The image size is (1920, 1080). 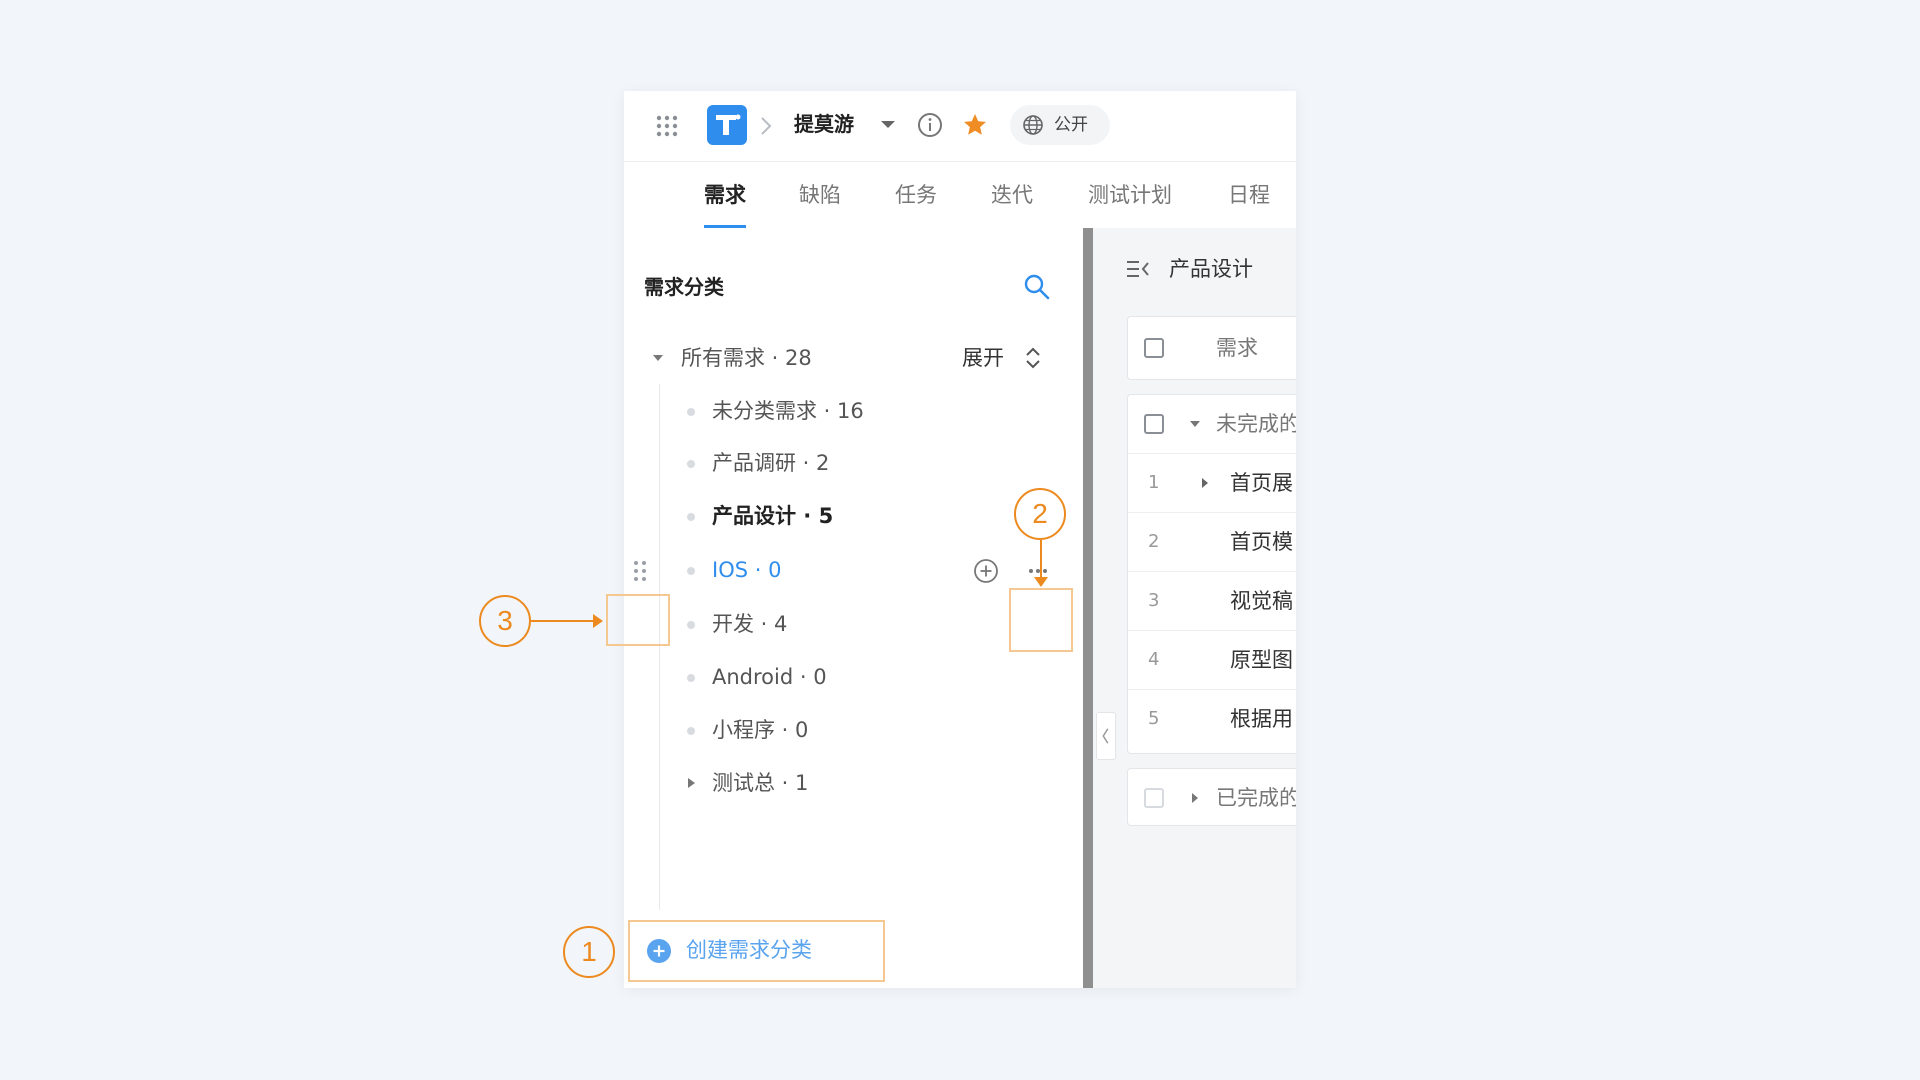 I want to click on group-label: 已完成的, so click(x=1256, y=798).